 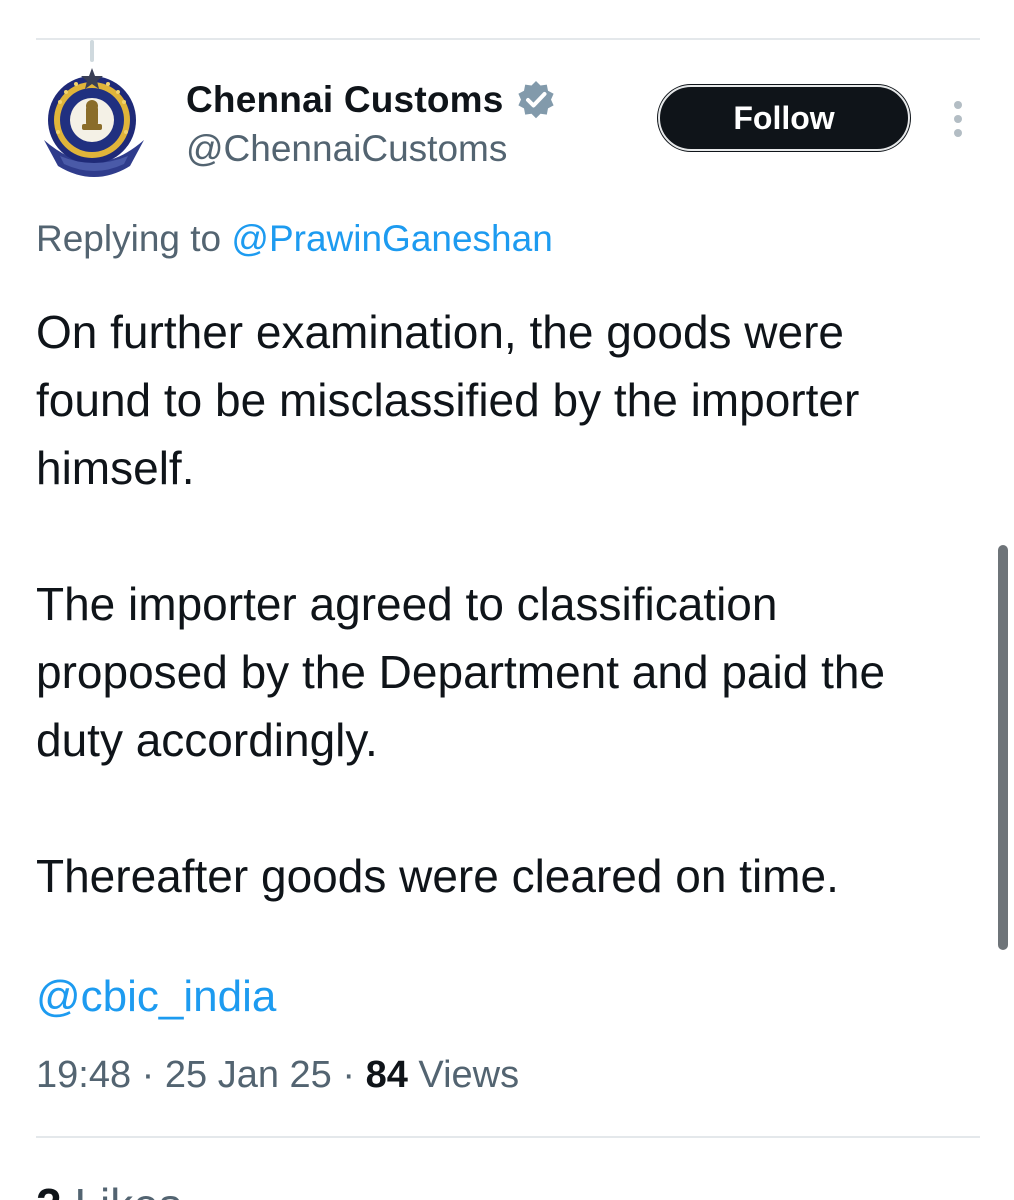 I want to click on scrollbar-thumb, so click(x=1003, y=747).